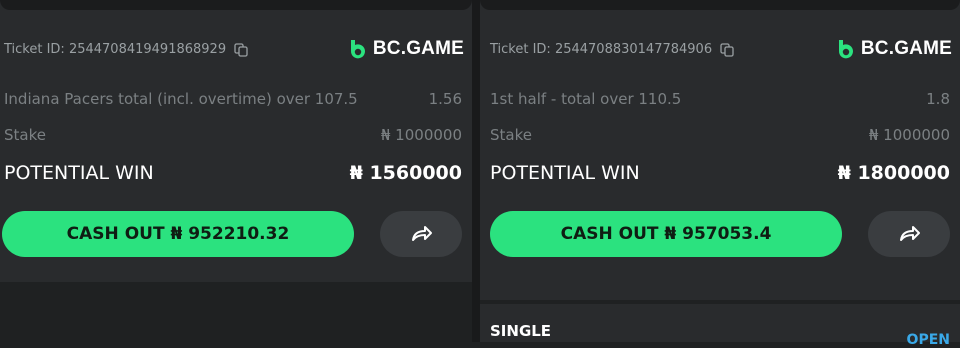  Describe the element at coordinates (720, 99) in the screenshot. I see `market-row: 1st half - total over 110.5 1.8` at that location.